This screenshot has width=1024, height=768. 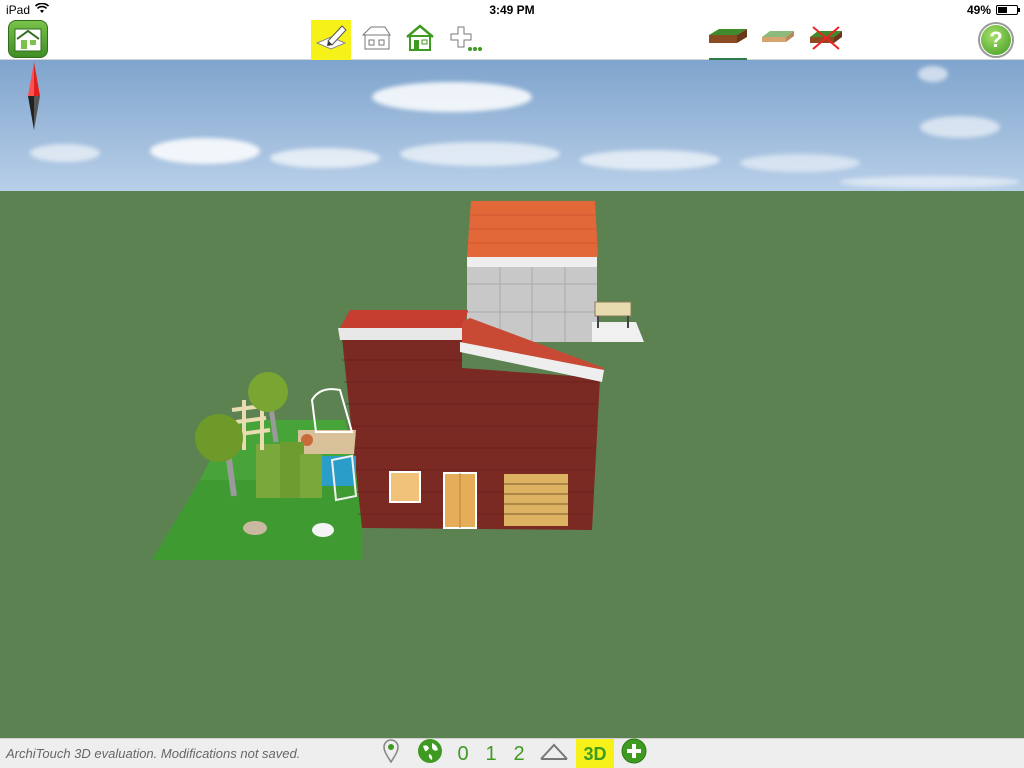 I want to click on add-object-button, so click(x=464, y=40).